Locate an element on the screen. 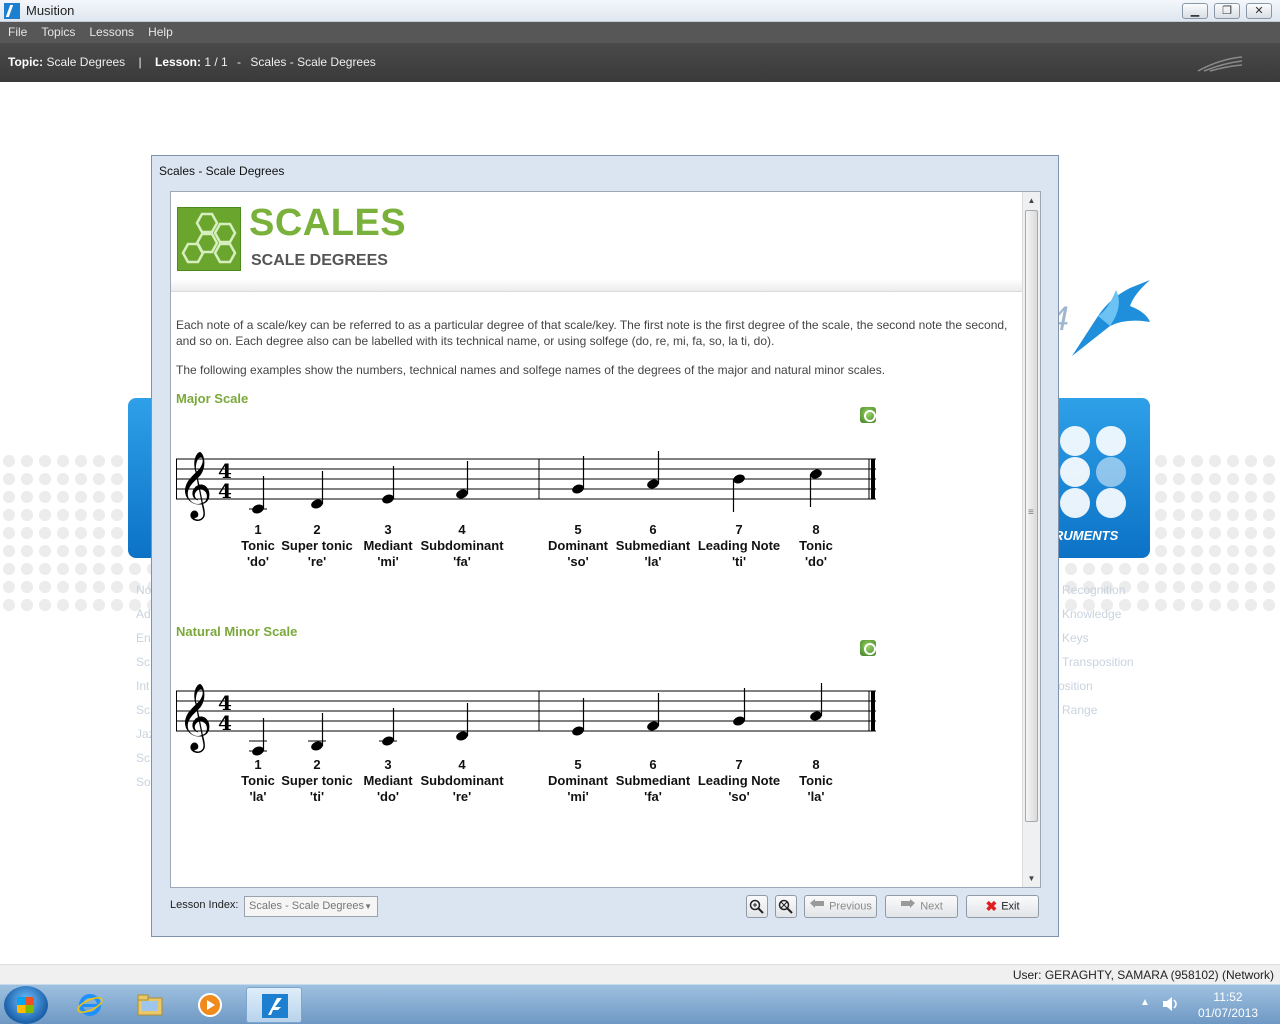 The height and width of the screenshot is (1024, 1280). topic-label: Topic: is located at coordinates (26, 62).